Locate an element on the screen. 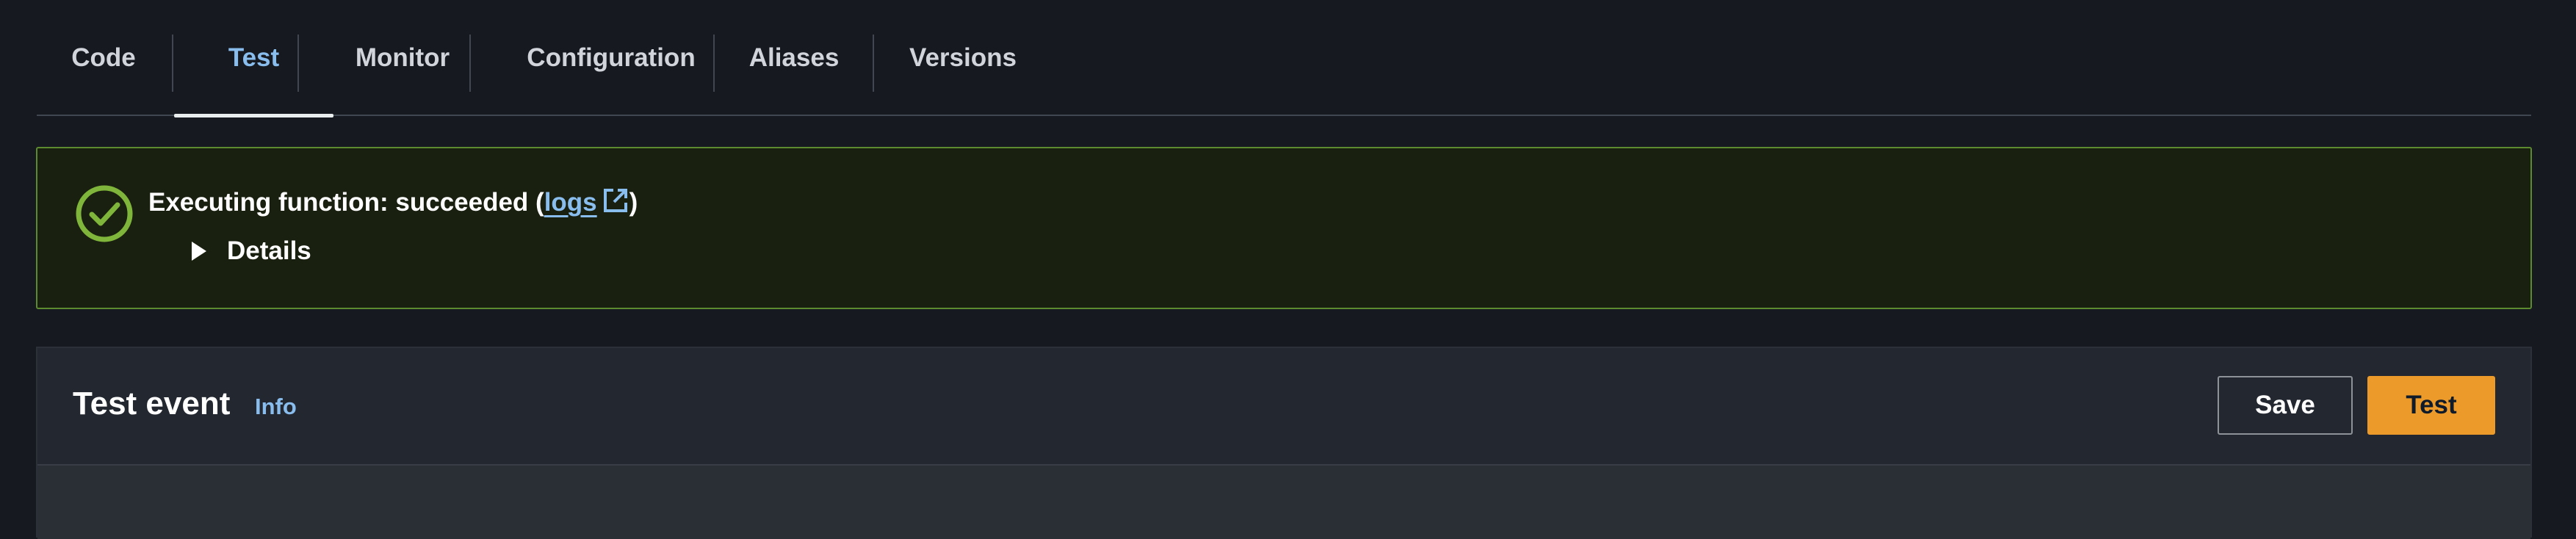  tab-label-versions: Versions is located at coordinates (963, 57).